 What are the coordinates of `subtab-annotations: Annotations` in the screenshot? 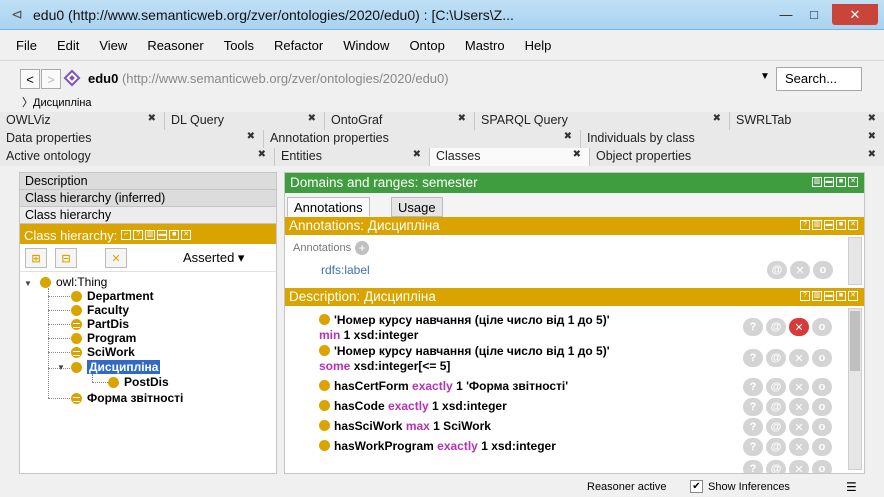 It's located at (328, 207).